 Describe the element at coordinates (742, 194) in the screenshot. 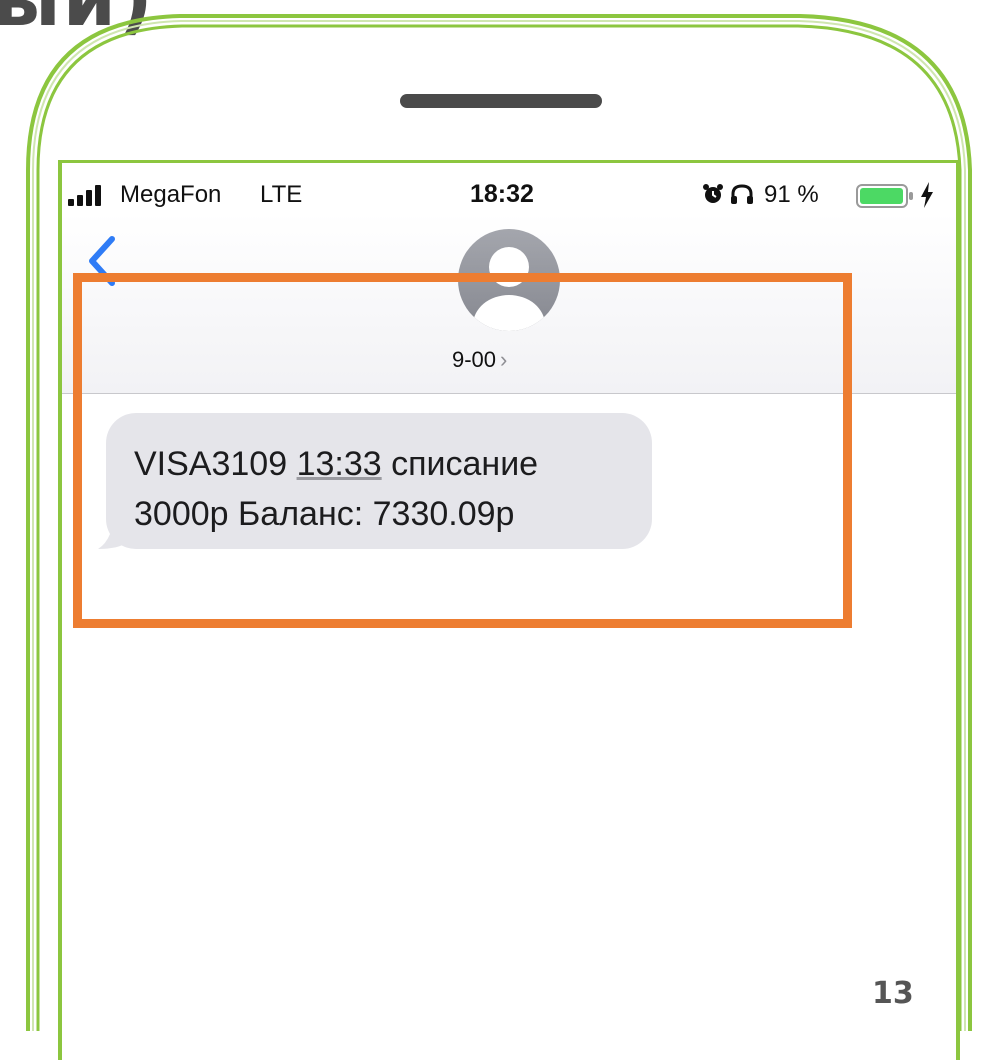

I see `headphones-icon` at that location.